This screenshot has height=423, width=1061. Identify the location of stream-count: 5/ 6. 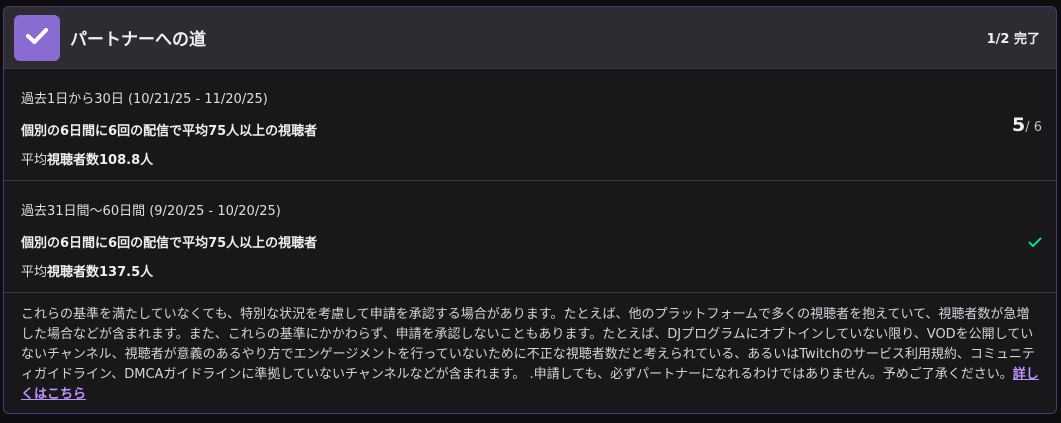
(1027, 125).